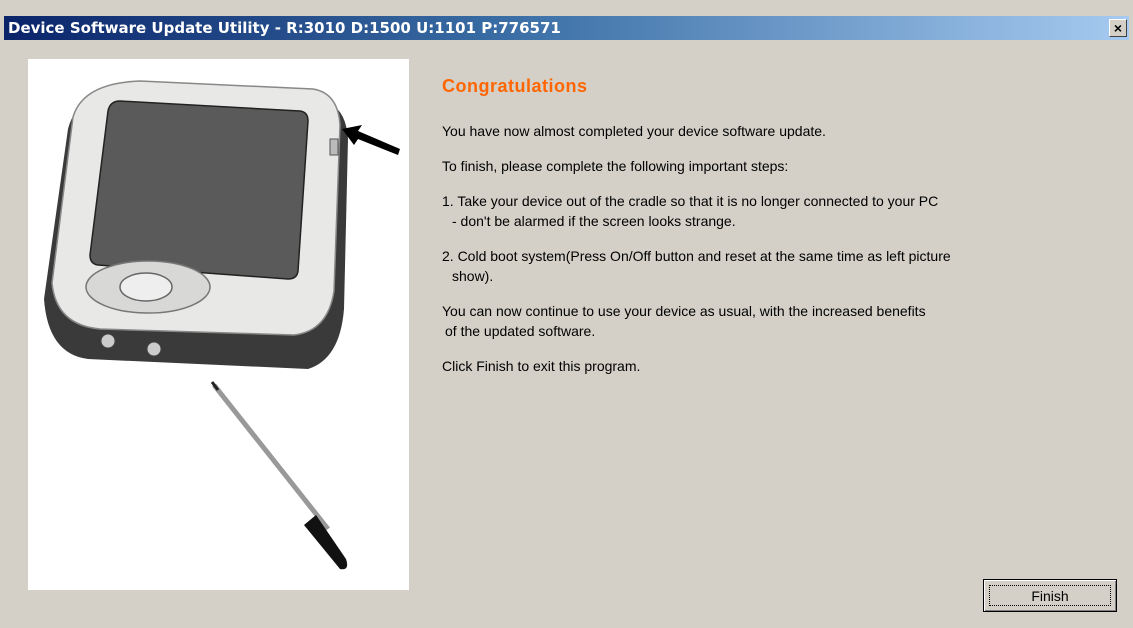 This screenshot has width=1133, height=628. Describe the element at coordinates (473, 276) in the screenshot. I see `step-2-line-2: show).` at that location.